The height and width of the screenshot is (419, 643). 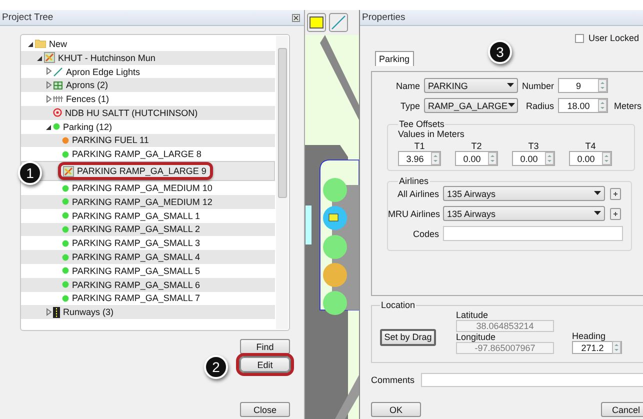 I want to click on latitude-field: 38.064853214, so click(x=505, y=326).